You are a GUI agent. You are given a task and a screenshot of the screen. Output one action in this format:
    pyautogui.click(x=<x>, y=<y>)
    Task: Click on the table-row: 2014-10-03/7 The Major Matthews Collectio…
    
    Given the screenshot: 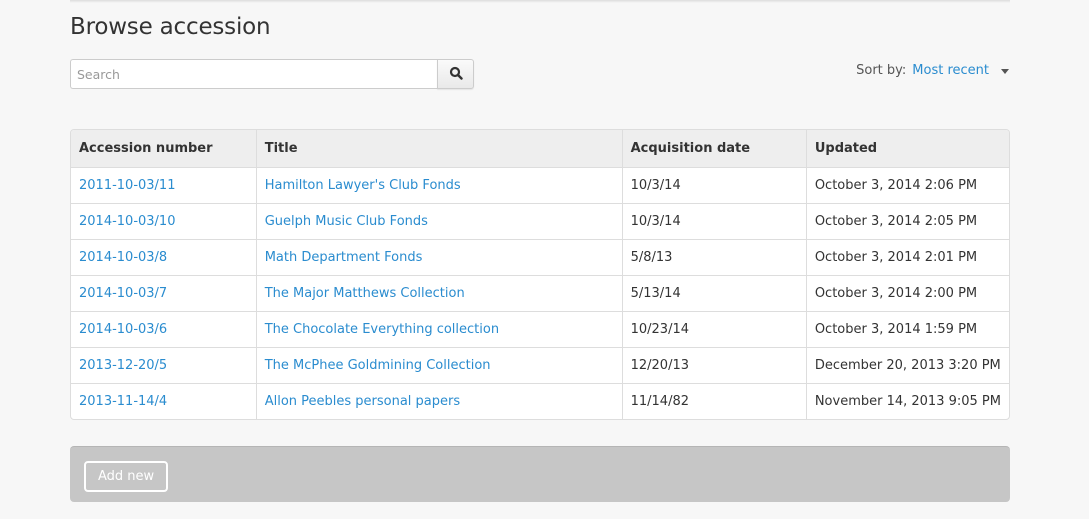 What is the action you would take?
    pyautogui.click(x=540, y=292)
    